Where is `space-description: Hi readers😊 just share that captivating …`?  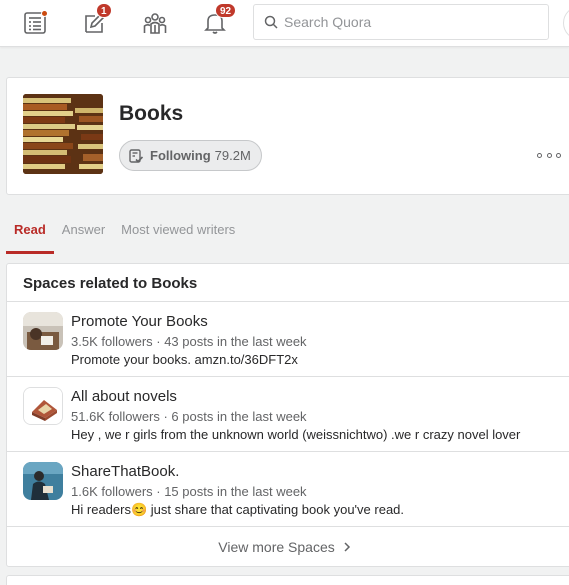
space-description: Hi readers😊 just share that captivating … is located at coordinates (238, 509).